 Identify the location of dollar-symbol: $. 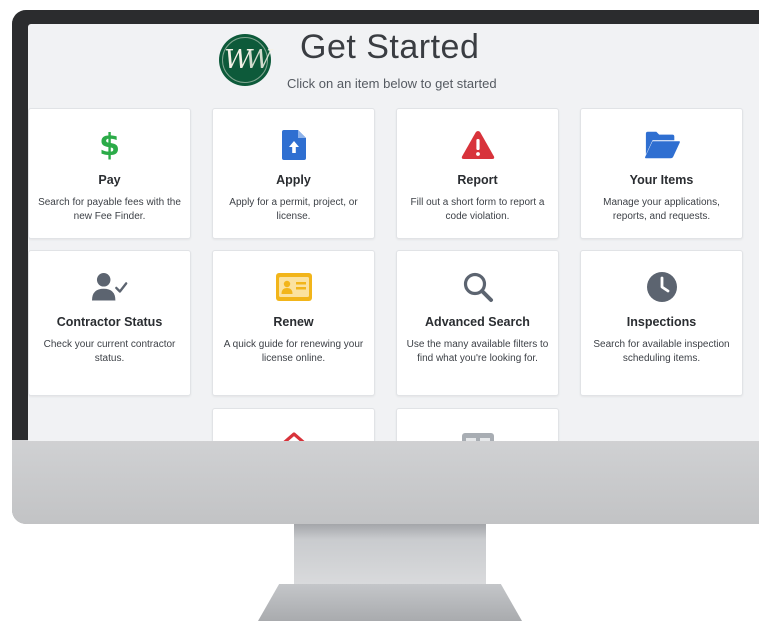
(109, 145).